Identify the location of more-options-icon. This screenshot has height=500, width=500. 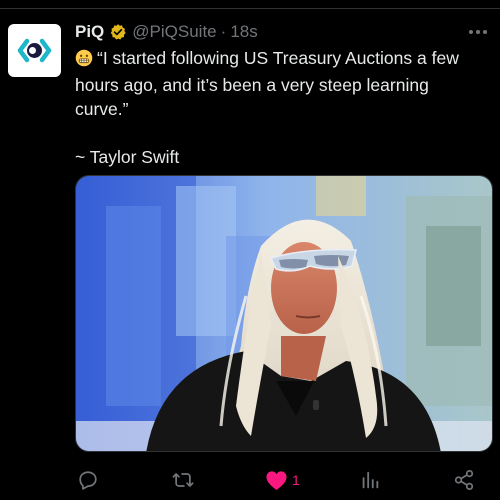
(478, 32).